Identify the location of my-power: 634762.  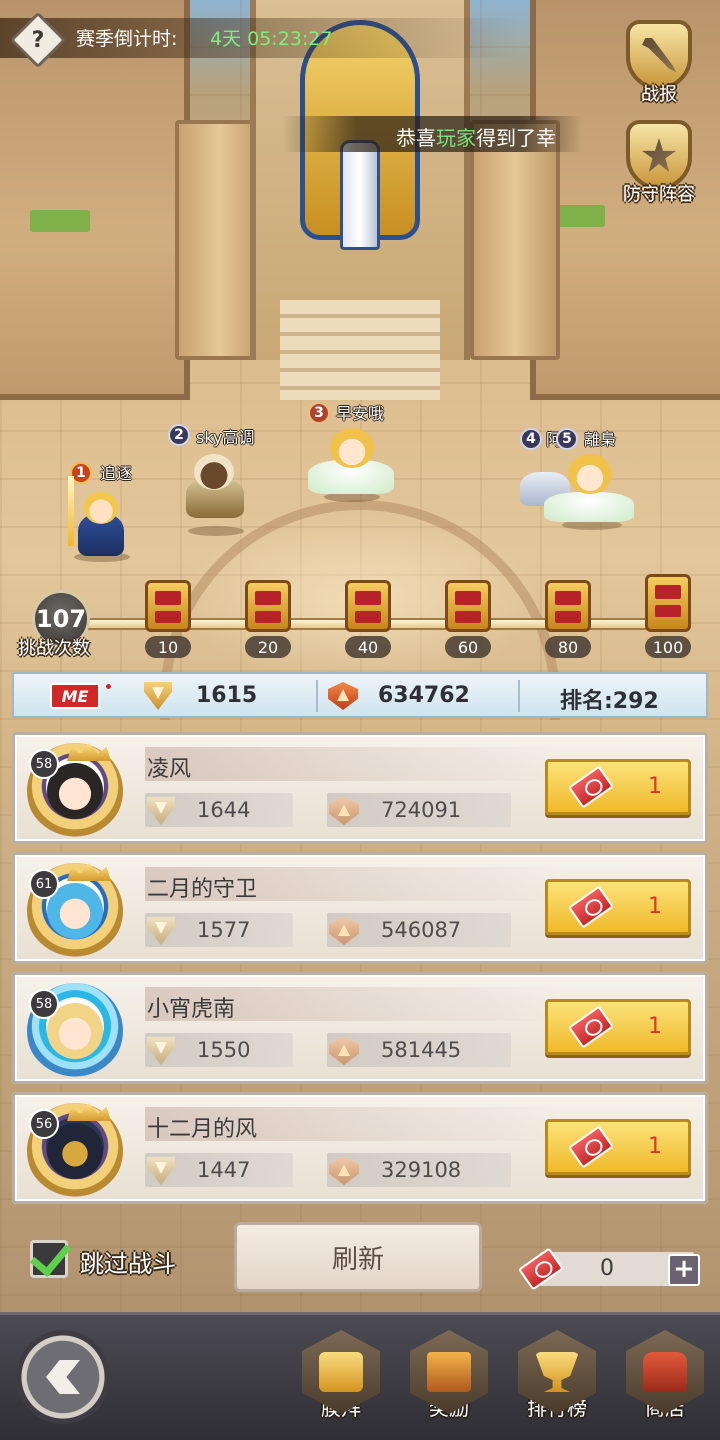
(424, 695).